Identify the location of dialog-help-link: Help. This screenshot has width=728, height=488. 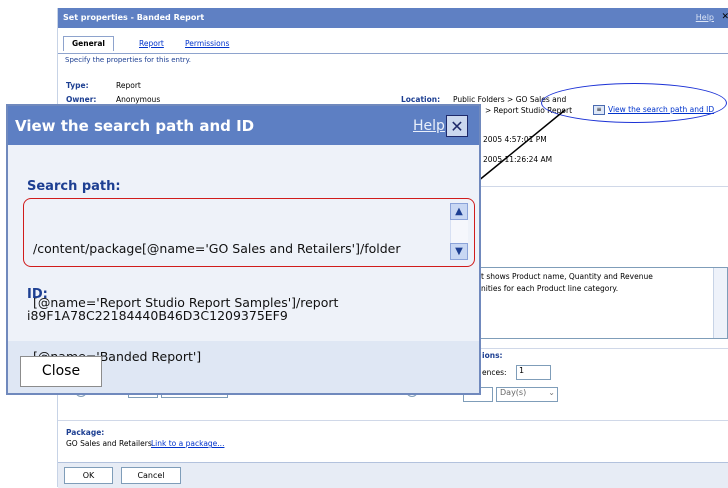
(429, 126).